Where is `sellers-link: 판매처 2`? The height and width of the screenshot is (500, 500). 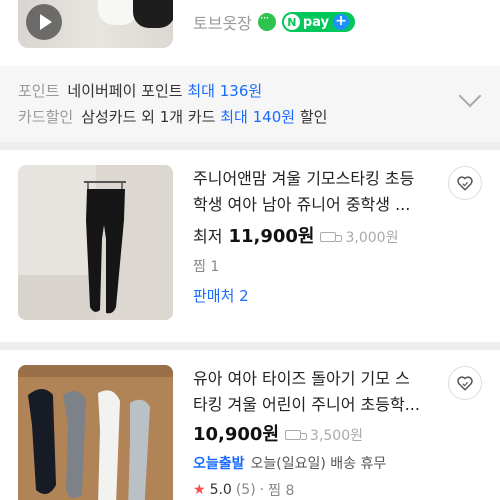 sellers-link: 판매처 2 is located at coordinates (221, 295).